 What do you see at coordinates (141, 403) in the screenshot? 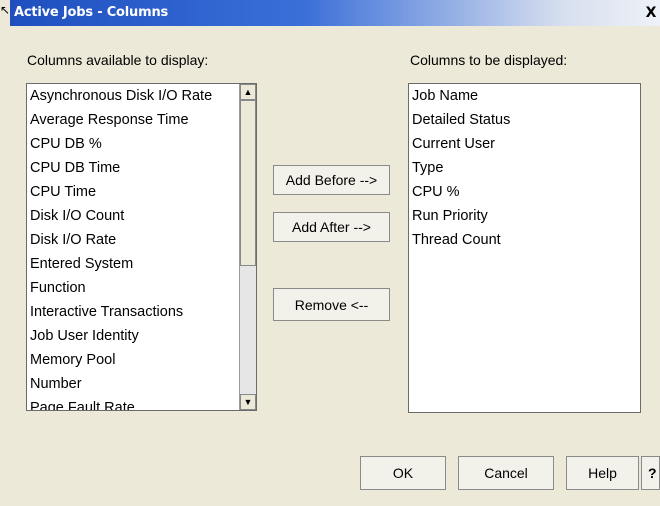
I see `available-column-item: Page Fault Rate` at bounding box center [141, 403].